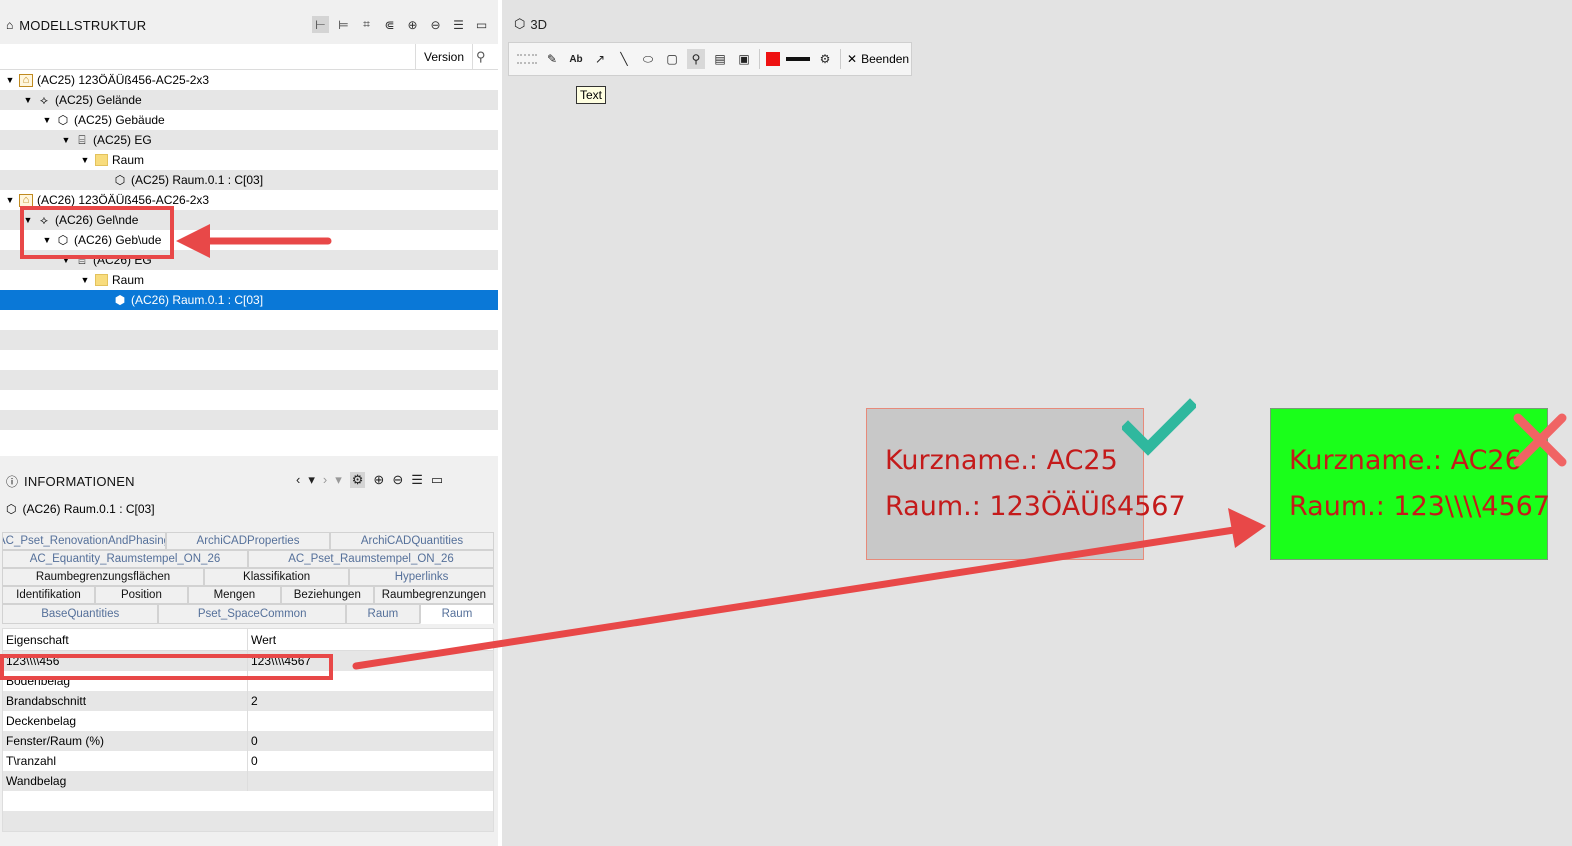 Image resolution: width=1572 pixels, height=846 pixels. Describe the element at coordinates (527, 59) in the screenshot. I see `toolbar-grip-icon` at that location.